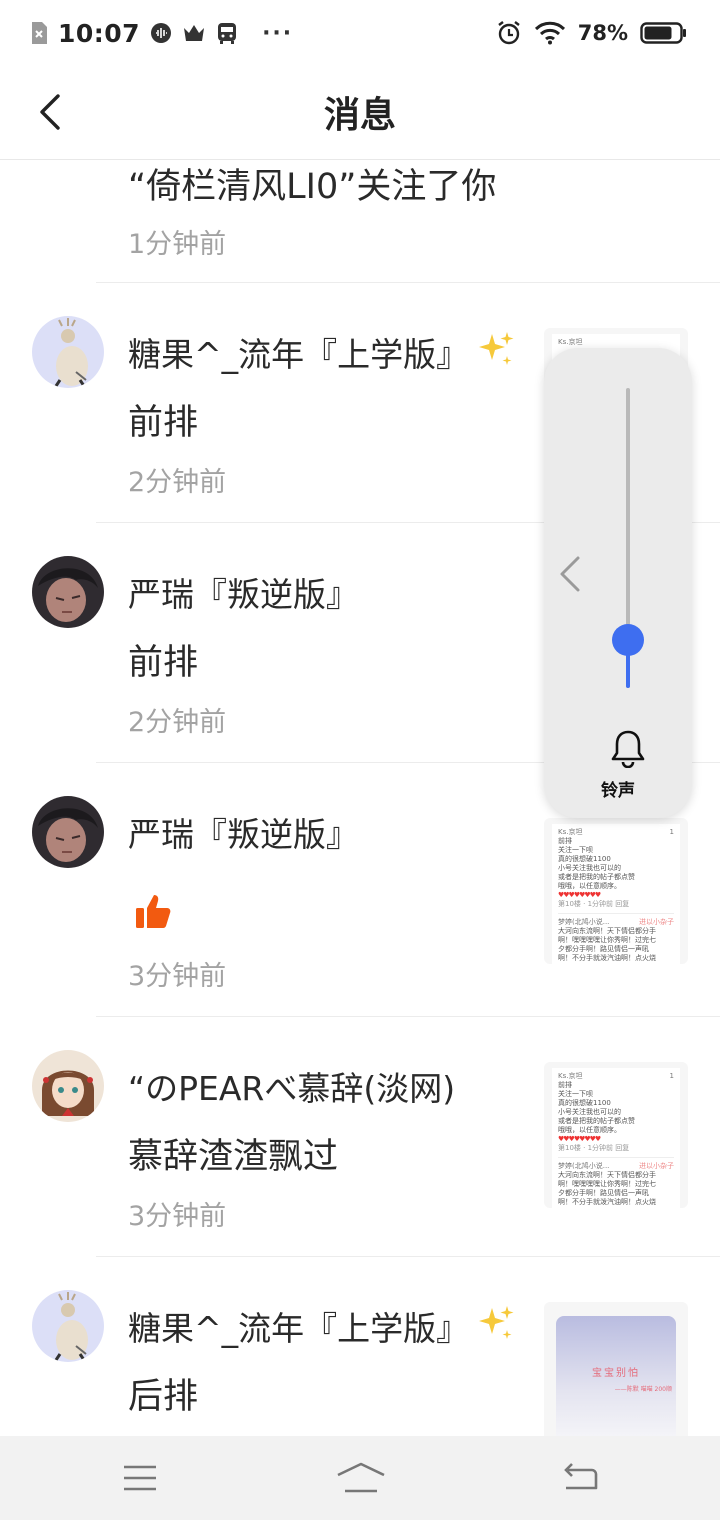 The height and width of the screenshot is (1520, 720). What do you see at coordinates (509, 33) in the screenshot?
I see `alarm-icon` at bounding box center [509, 33].